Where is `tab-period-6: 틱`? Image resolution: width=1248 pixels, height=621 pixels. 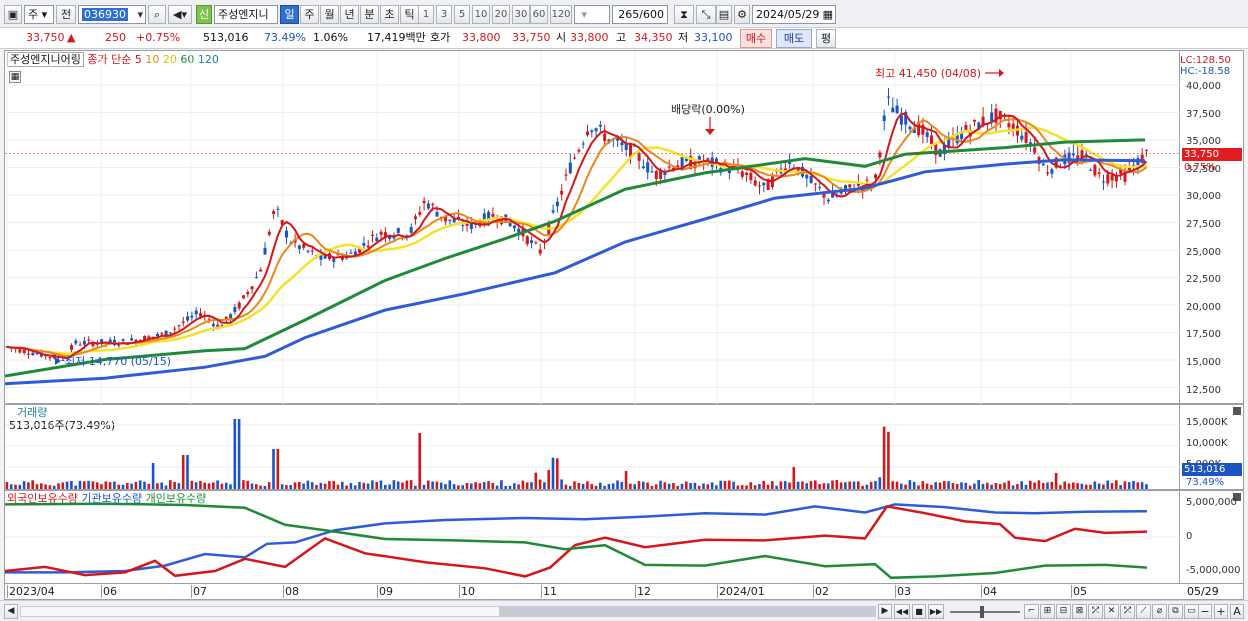 tab-period-6: 틱 is located at coordinates (409, 14).